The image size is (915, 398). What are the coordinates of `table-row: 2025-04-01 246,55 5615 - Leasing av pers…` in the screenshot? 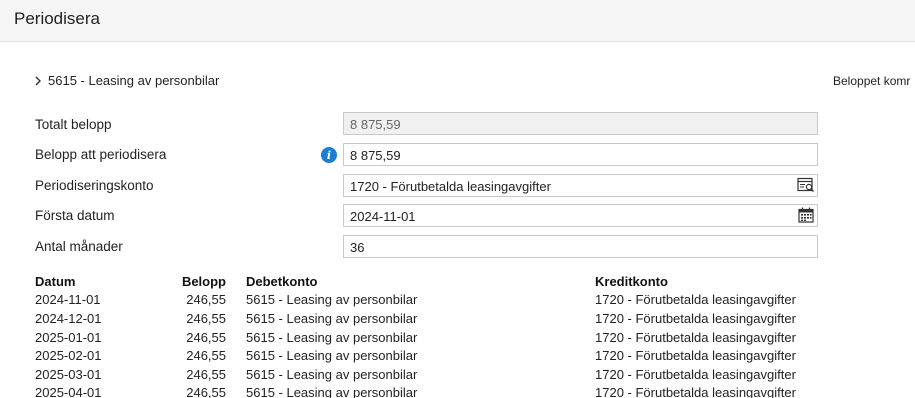 It's located at (430, 391).